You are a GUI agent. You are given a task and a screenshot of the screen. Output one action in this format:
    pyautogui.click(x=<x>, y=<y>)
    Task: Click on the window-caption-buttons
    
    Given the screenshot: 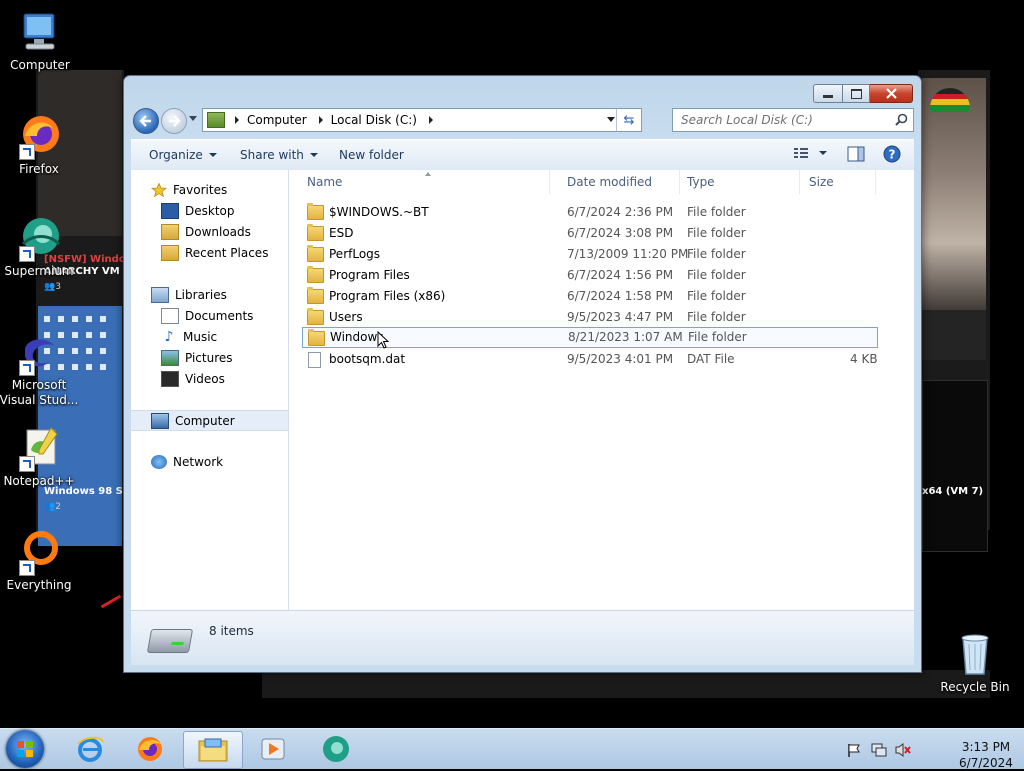 What is the action you would take?
    pyautogui.click(x=863, y=93)
    